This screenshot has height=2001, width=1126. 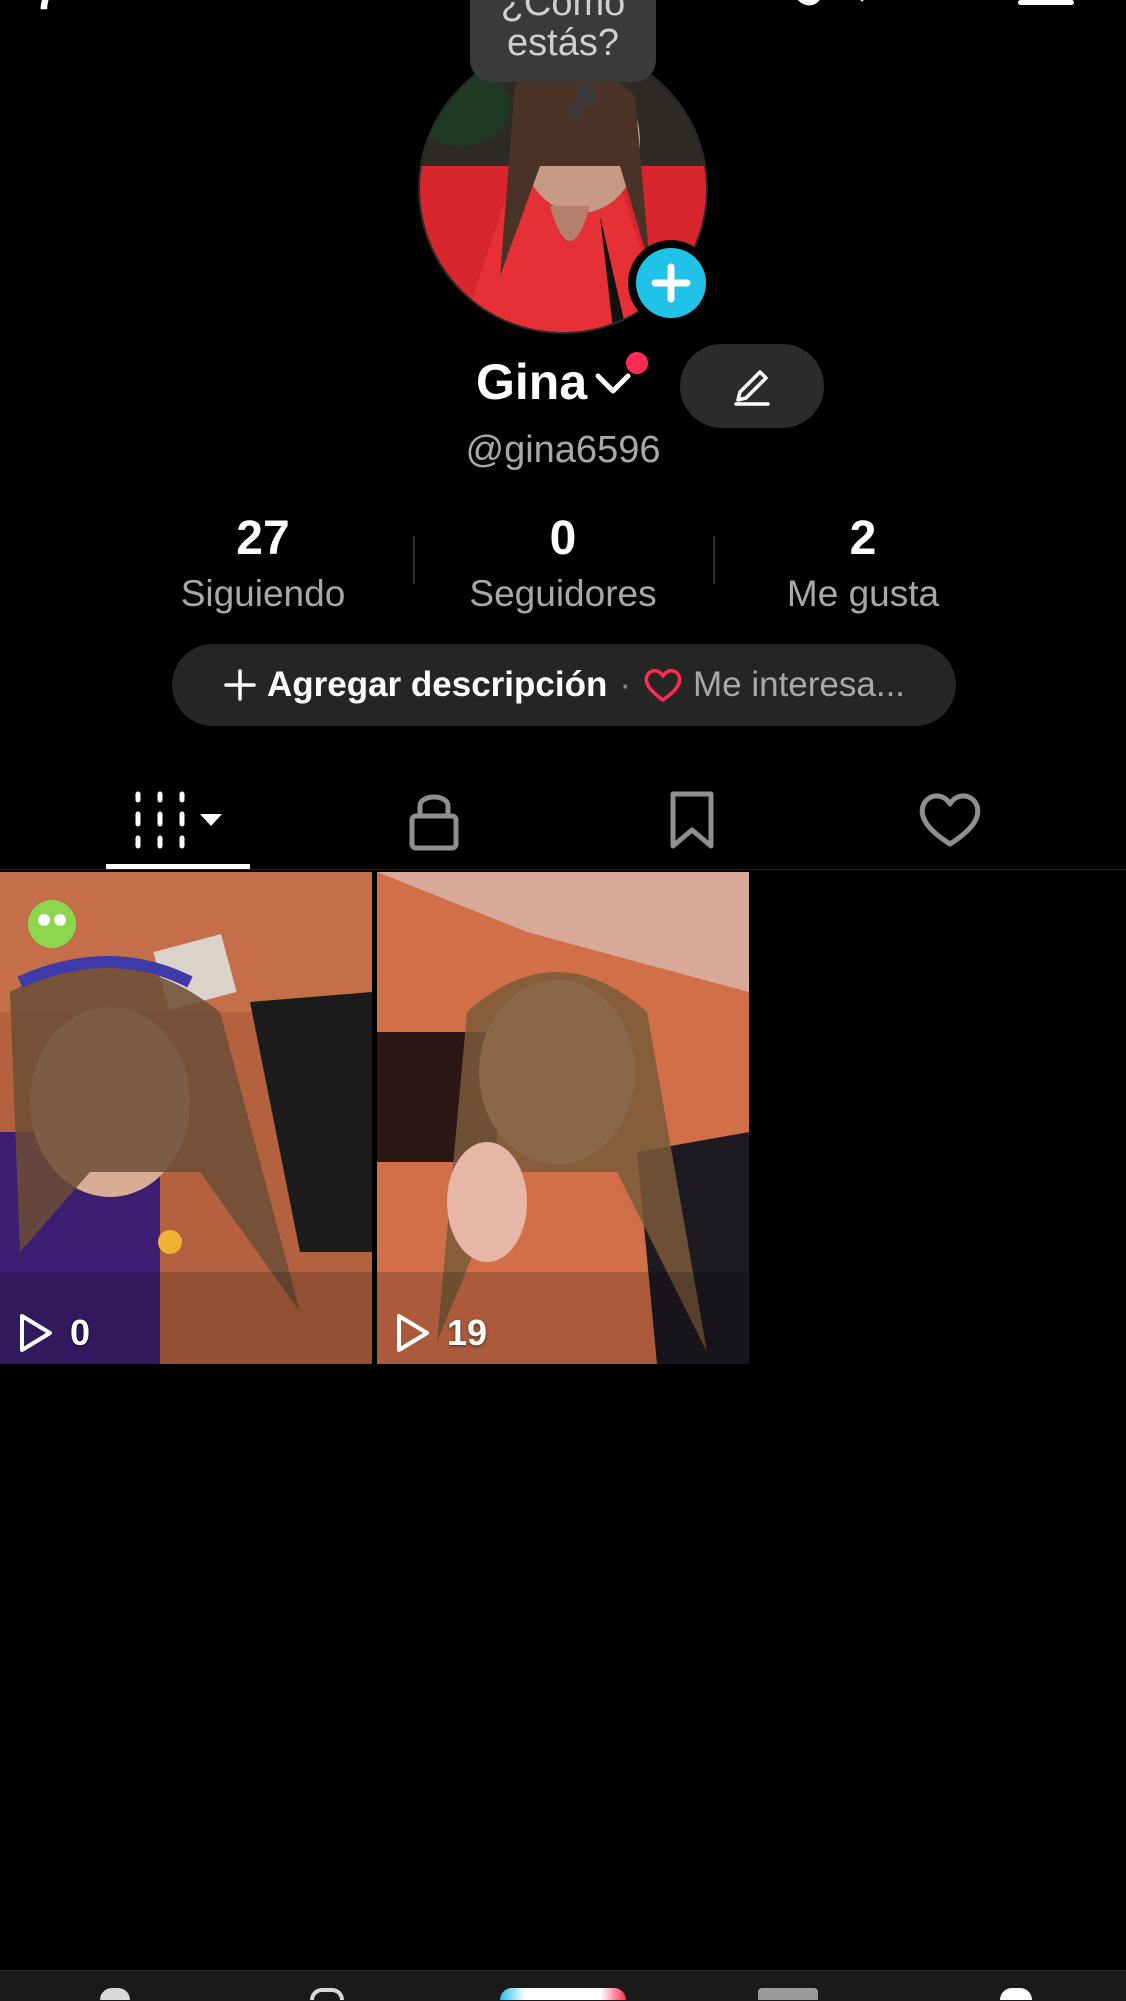 I want to click on friends-icon, so click(x=327, y=1994).